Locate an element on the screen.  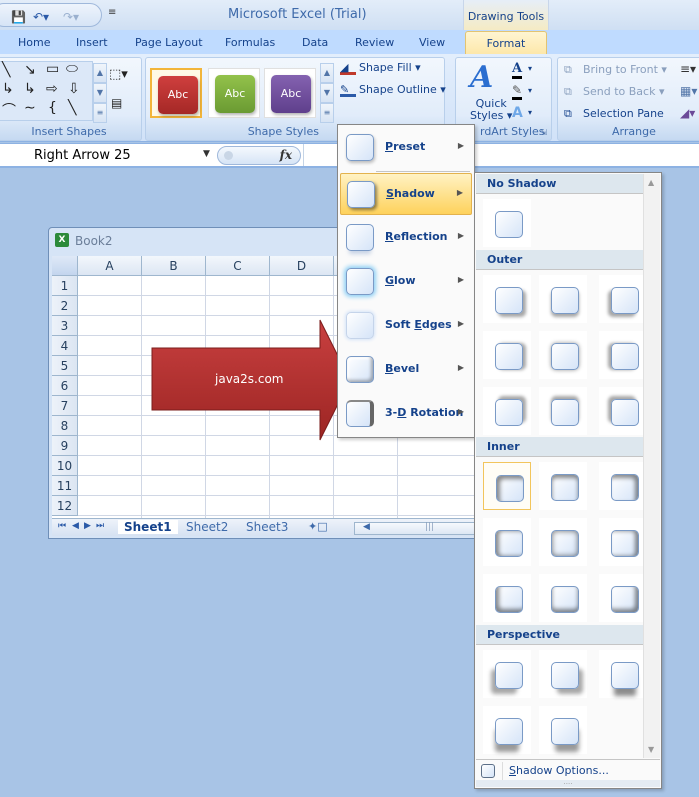
shadow-option-no-shadow is located at coordinates (507, 223).